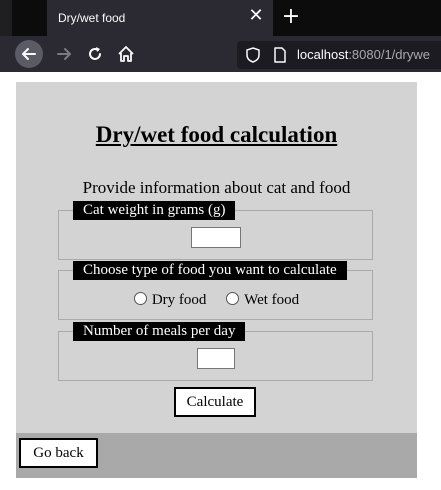 Image resolution: width=441 pixels, height=490 pixels. I want to click on wet-food-label: Wet food, so click(271, 300).